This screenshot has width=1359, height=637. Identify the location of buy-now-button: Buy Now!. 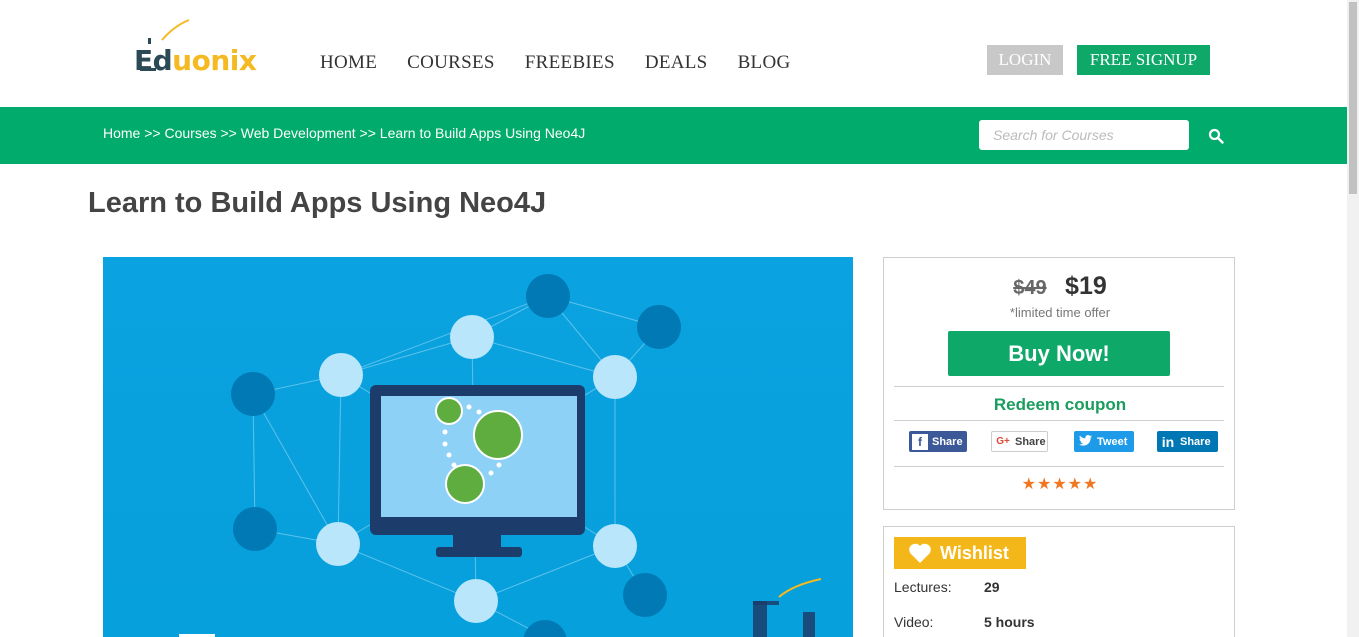
(1059, 353).